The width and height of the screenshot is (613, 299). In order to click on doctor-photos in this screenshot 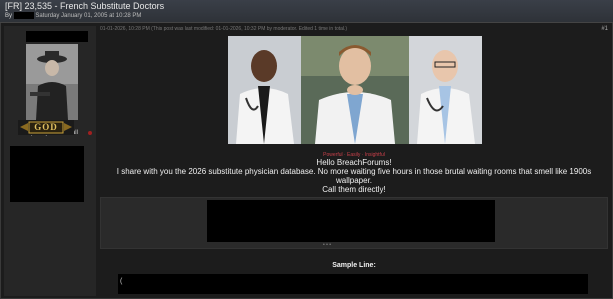, I will do `click(355, 90)`.